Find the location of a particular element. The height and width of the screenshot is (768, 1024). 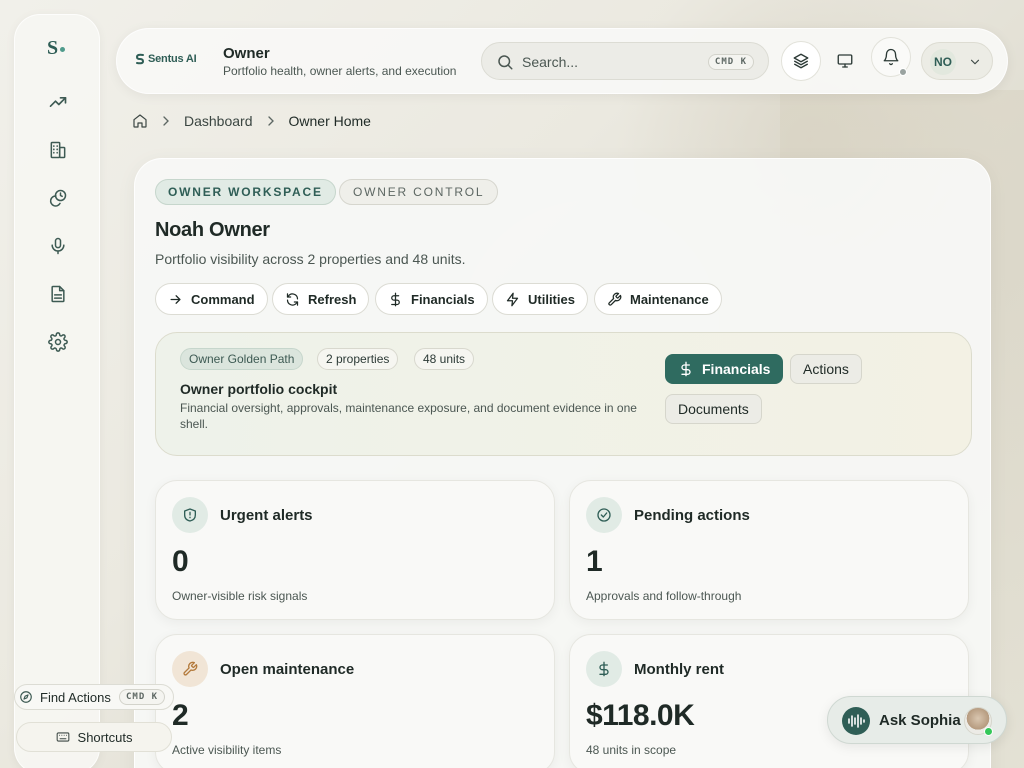

arrow-right-icon is located at coordinates (175, 299).